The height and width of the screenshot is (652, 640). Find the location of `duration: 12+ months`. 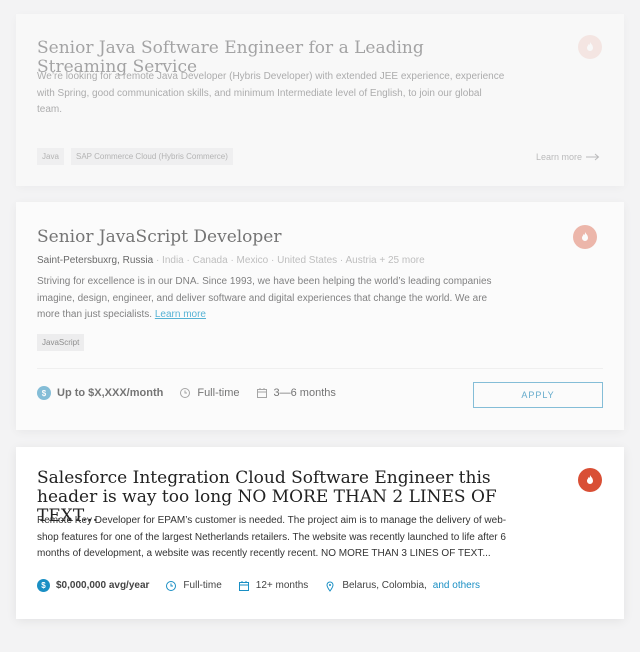

duration: 12+ months is located at coordinates (273, 586).